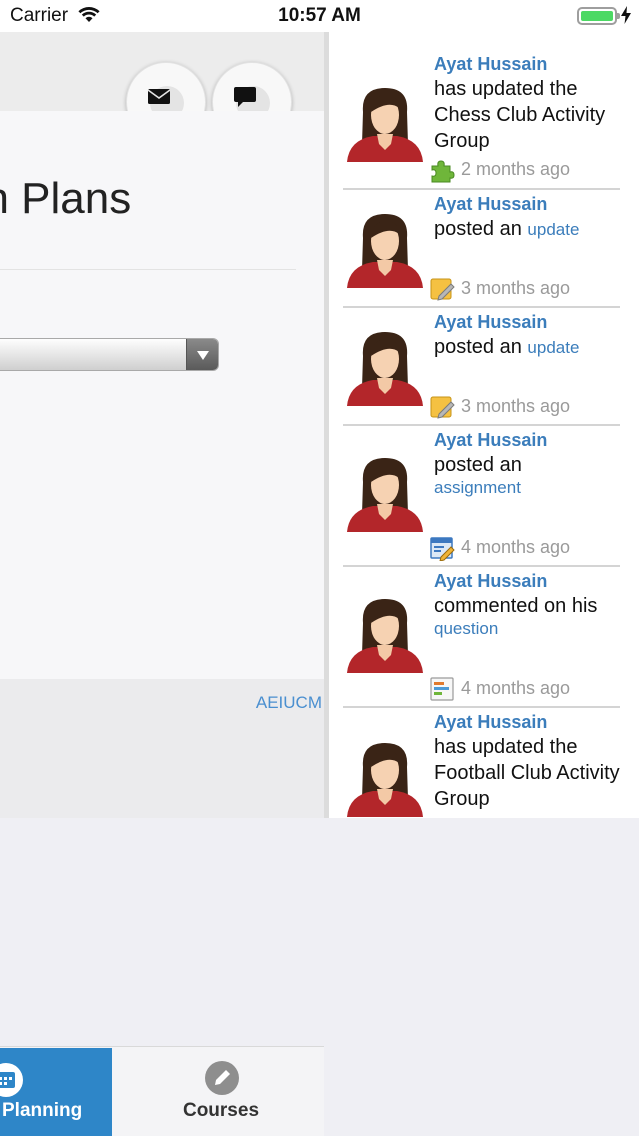 The height and width of the screenshot is (1136, 639). I want to click on feed-link: question, so click(529, 629).